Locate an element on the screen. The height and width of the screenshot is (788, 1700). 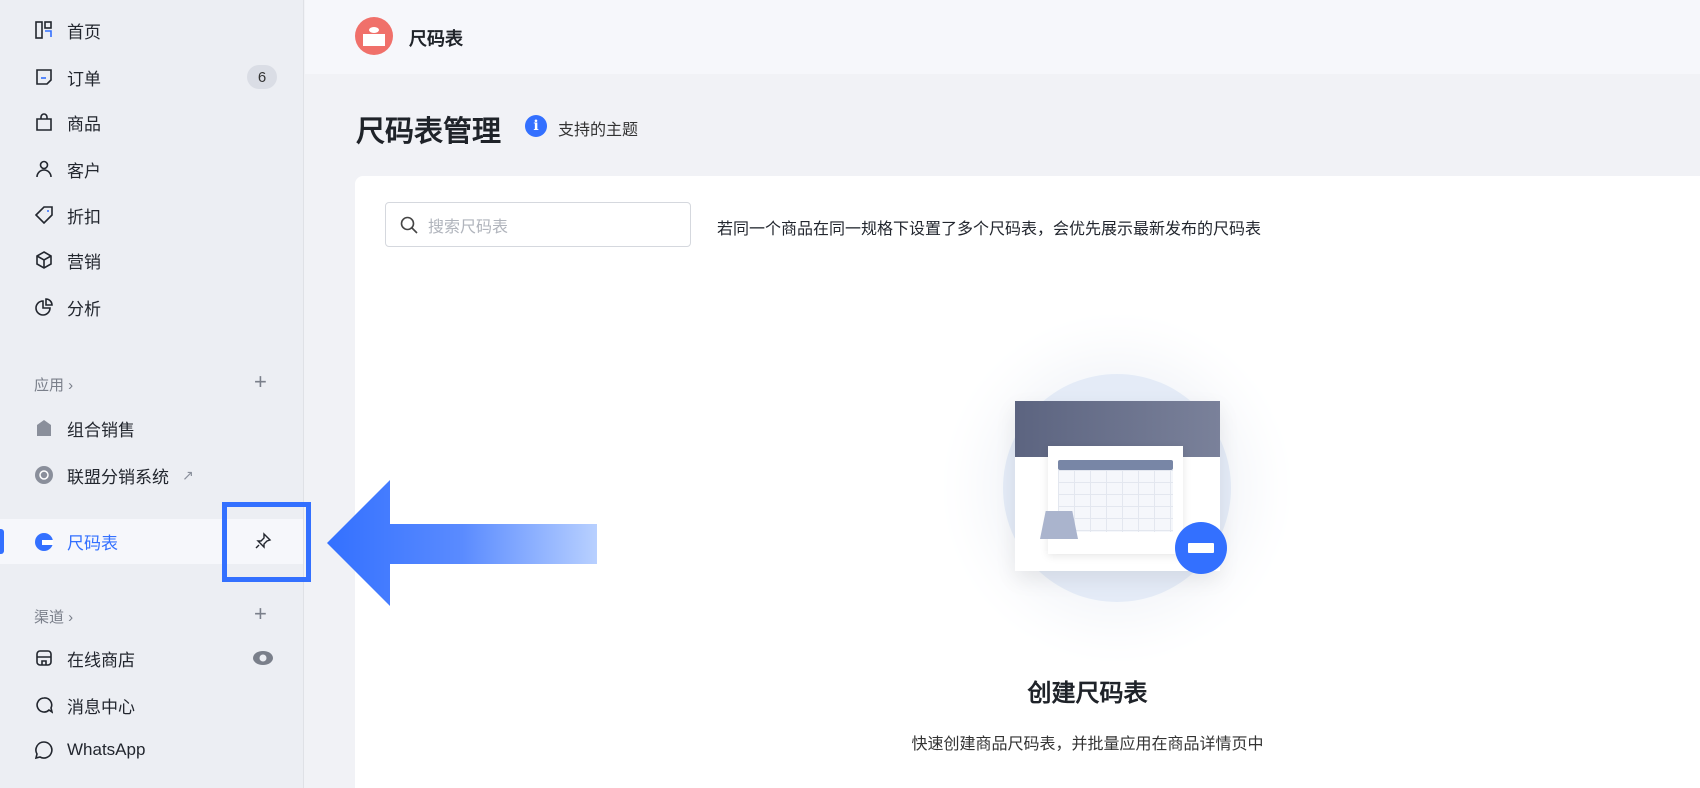
sidebar-item-label: 订单 is located at coordinates (84, 79).